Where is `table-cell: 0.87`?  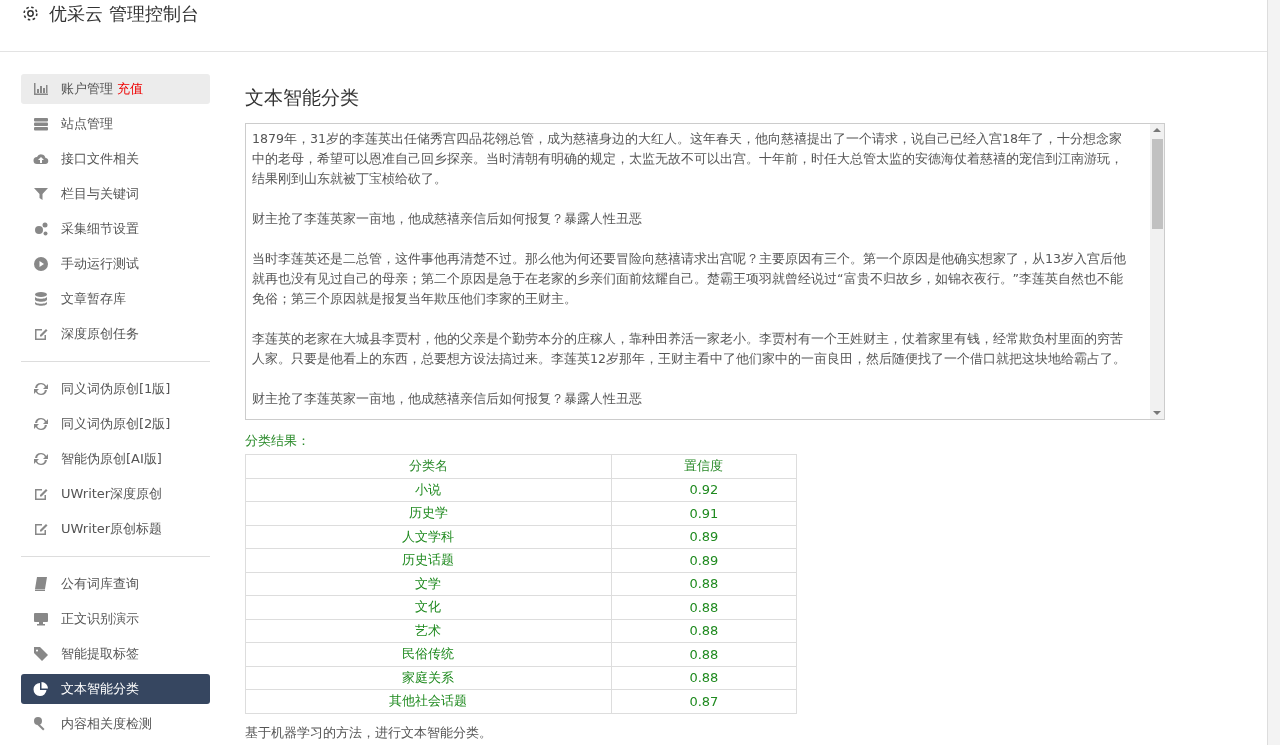 table-cell: 0.87 is located at coordinates (704, 701).